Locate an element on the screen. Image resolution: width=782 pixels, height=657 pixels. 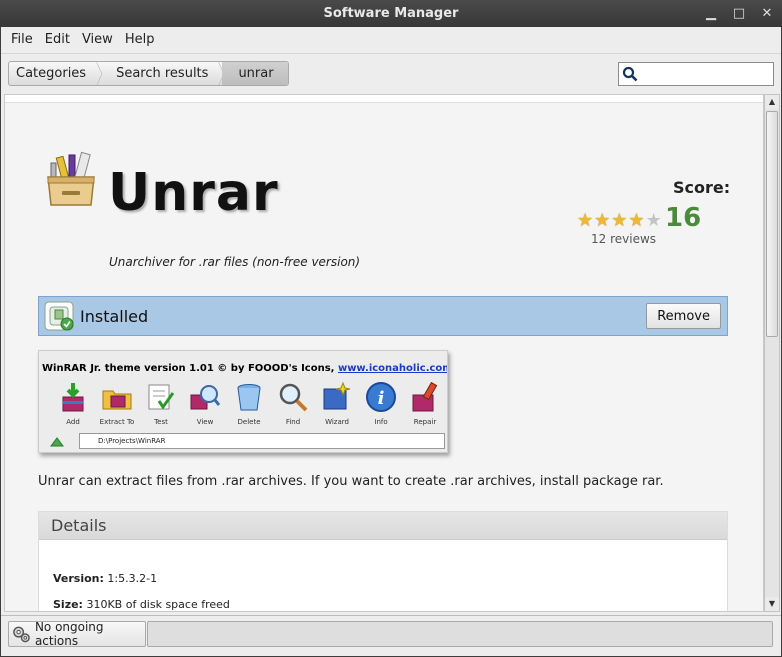
window-controls: ▁ □ ✕ is located at coordinates (739, 13).